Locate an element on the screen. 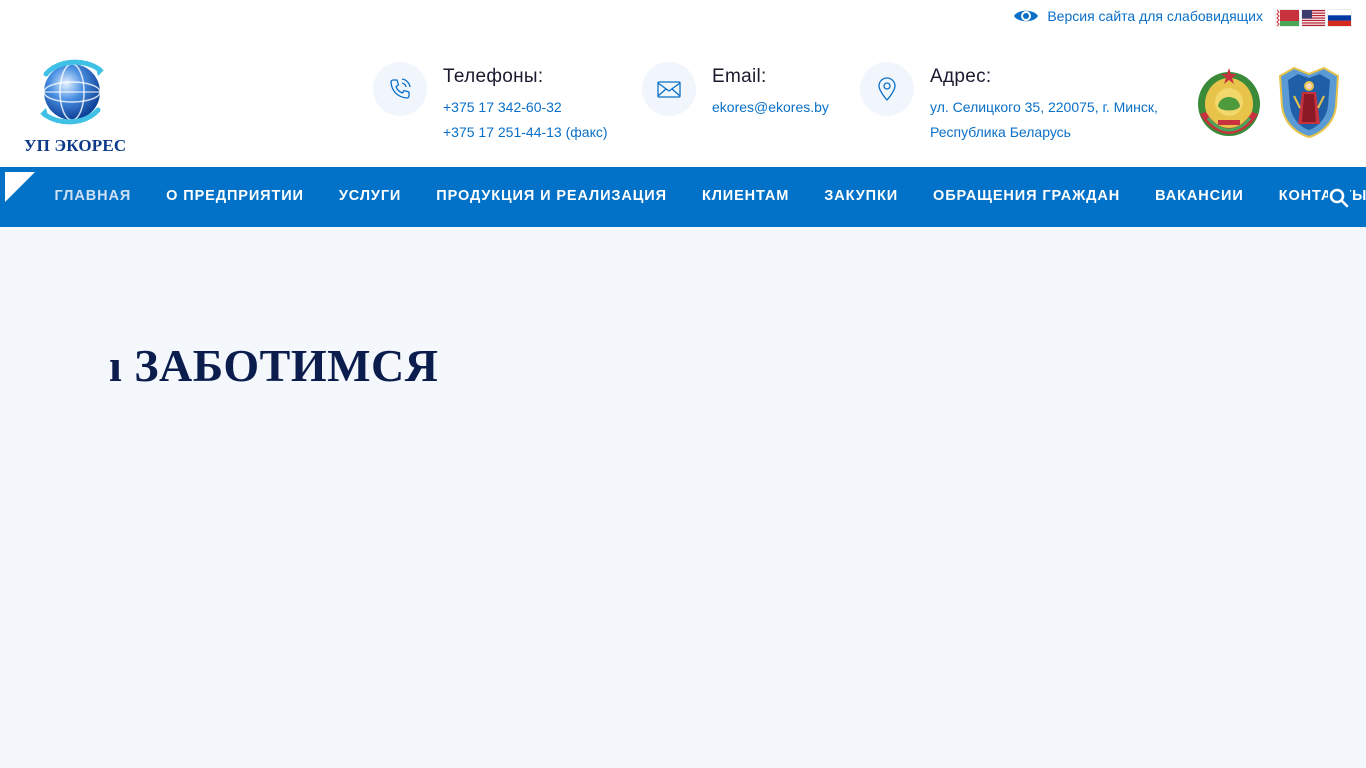  flag-usa-icon is located at coordinates (1313, 18).